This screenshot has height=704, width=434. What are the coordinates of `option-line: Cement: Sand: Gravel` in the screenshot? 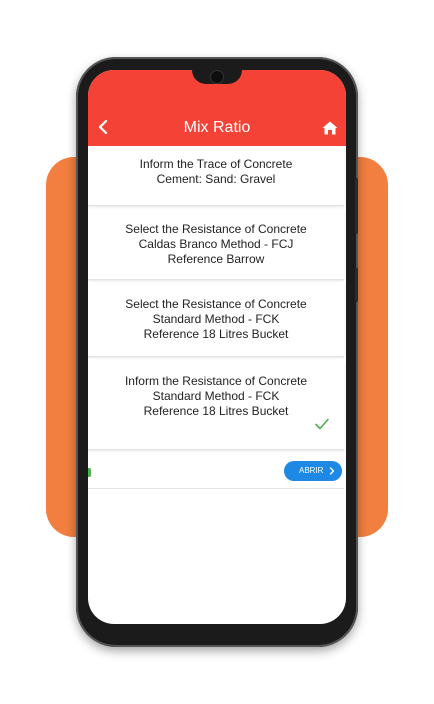 It's located at (216, 179).